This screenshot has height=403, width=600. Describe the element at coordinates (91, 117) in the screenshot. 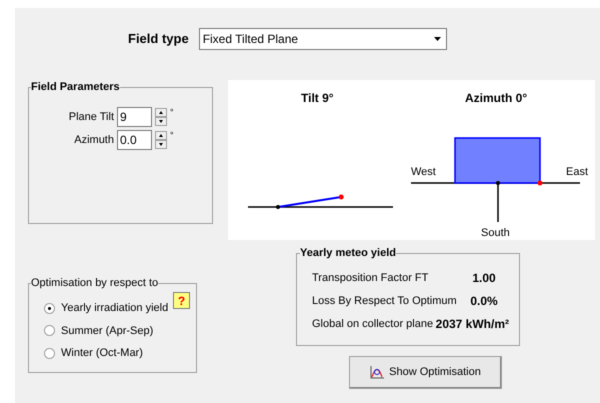

I see `field-label: Plane Tilt` at that location.